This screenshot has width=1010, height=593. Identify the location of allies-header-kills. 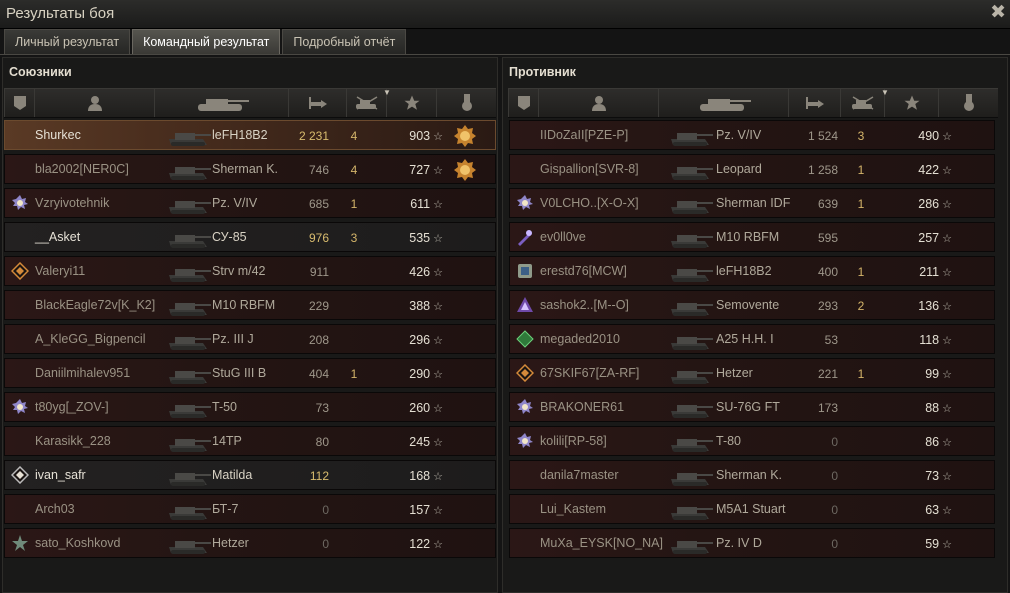
(366, 103).